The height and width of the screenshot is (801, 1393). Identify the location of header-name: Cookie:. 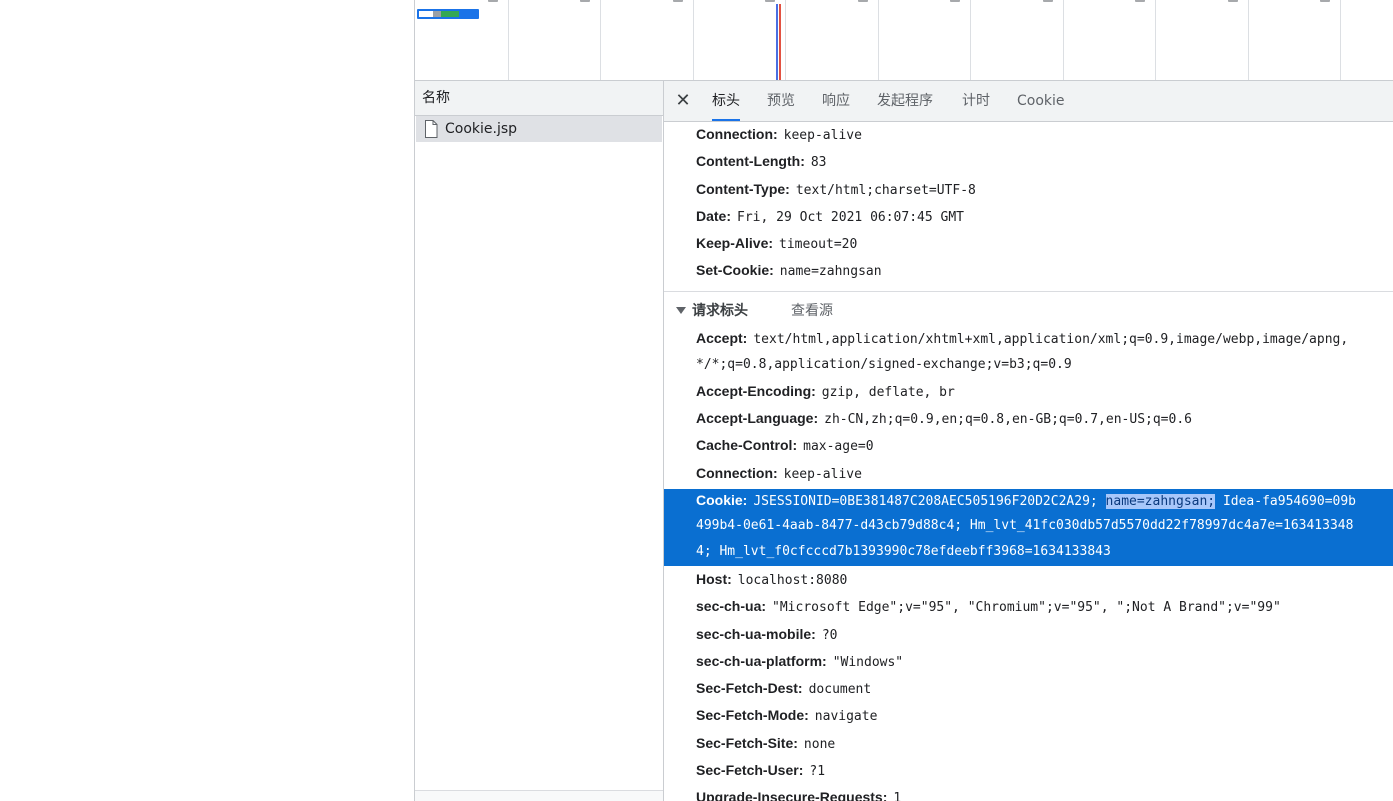
(722, 500).